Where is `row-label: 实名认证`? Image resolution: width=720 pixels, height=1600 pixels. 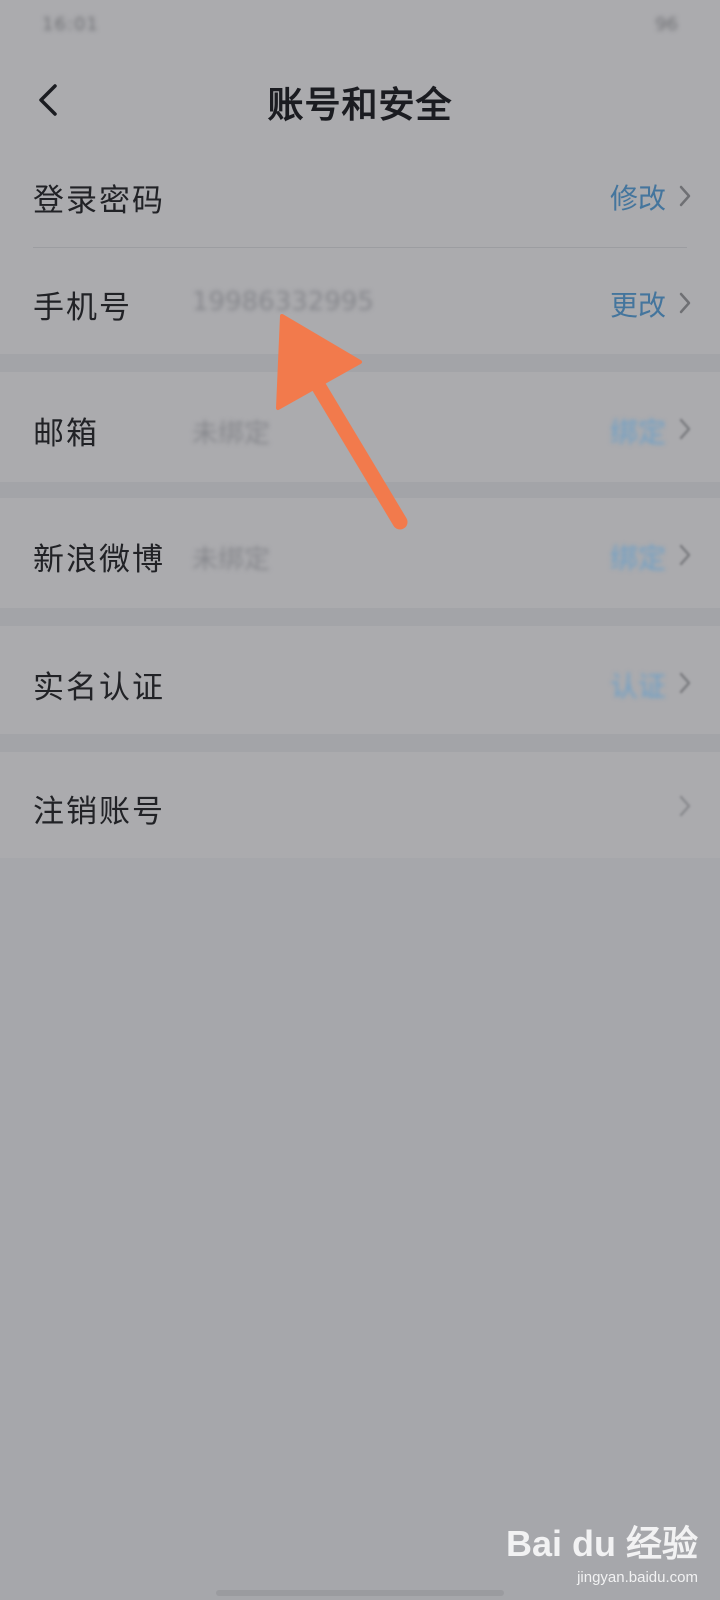 row-label: 实名认证 is located at coordinates (99, 688).